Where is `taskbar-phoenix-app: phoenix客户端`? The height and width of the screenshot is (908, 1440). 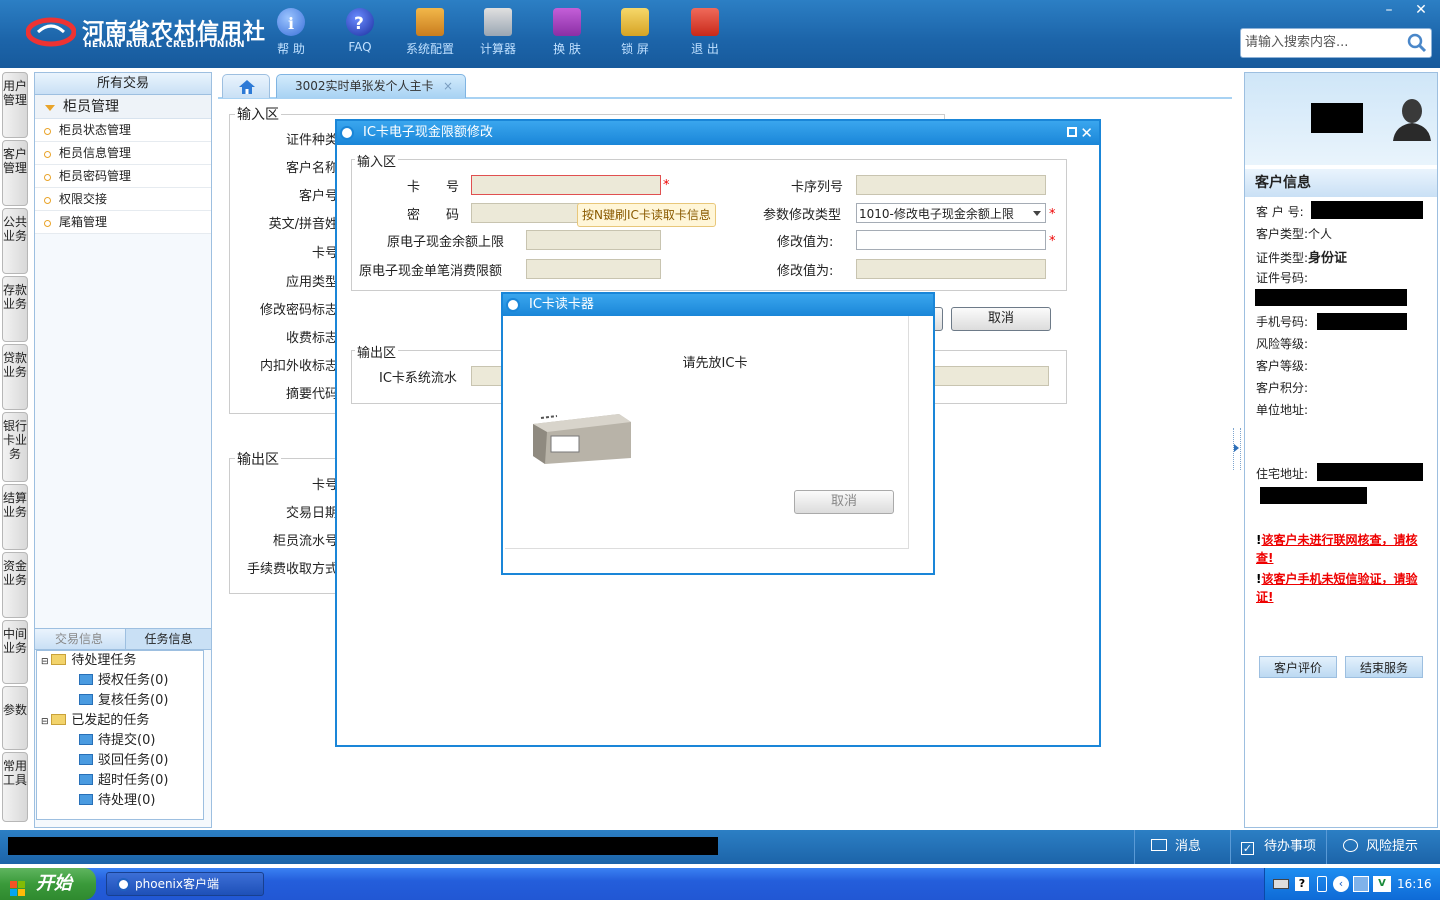
taskbar-phoenix-app: phoenix客户端 is located at coordinates (185, 884).